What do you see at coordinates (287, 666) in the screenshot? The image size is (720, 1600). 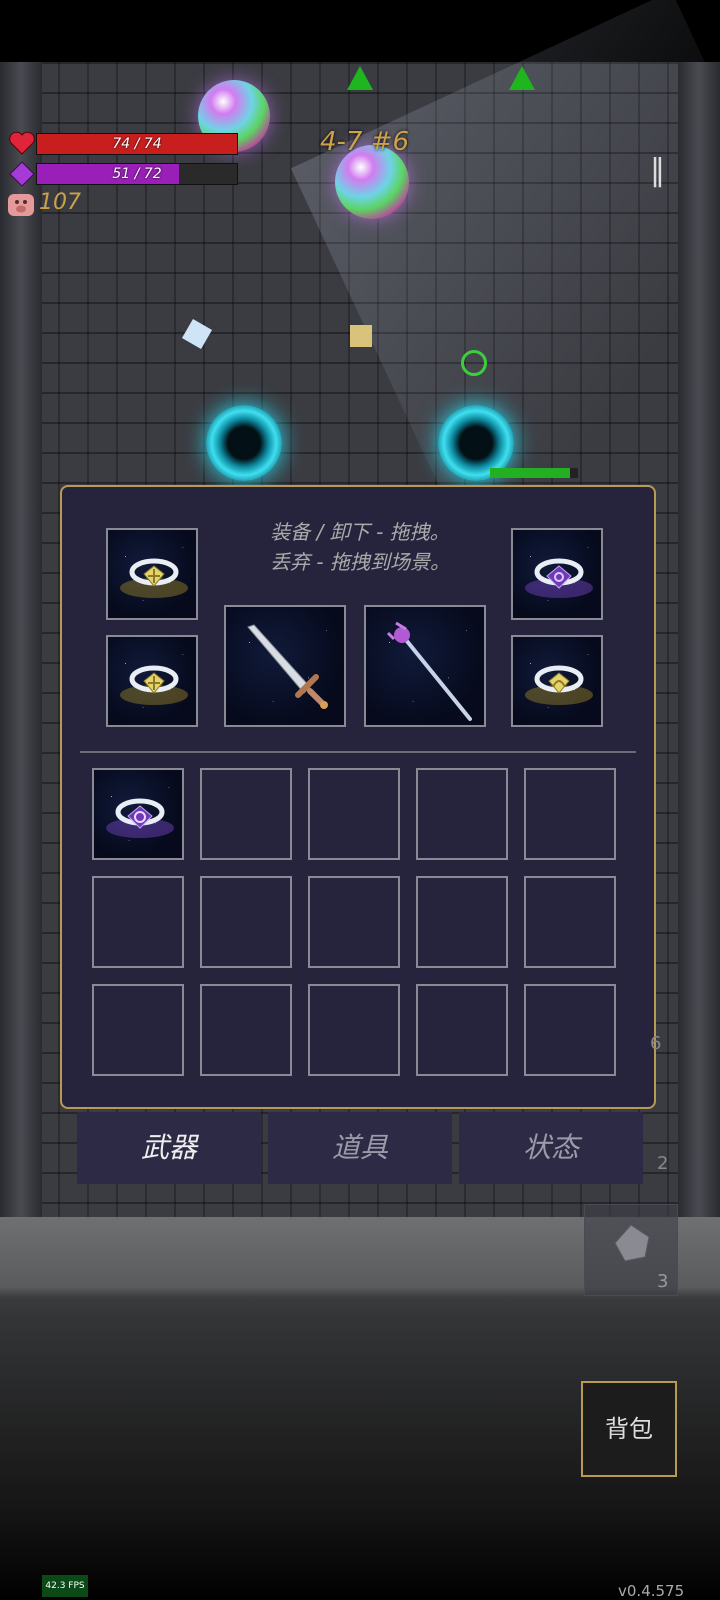 I see `sword-icon` at bounding box center [287, 666].